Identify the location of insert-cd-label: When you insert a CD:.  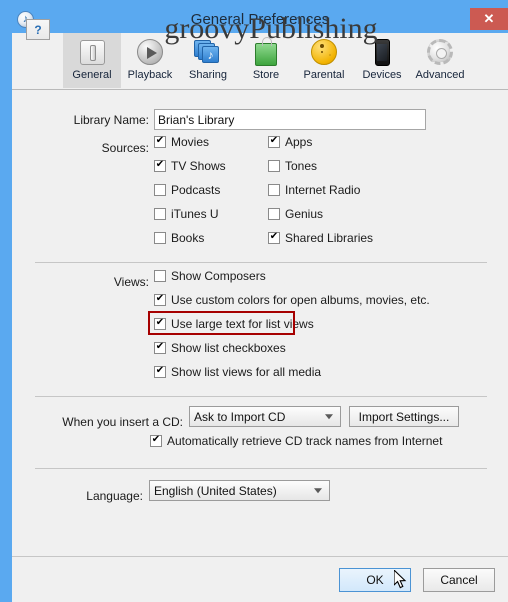
(122, 422).